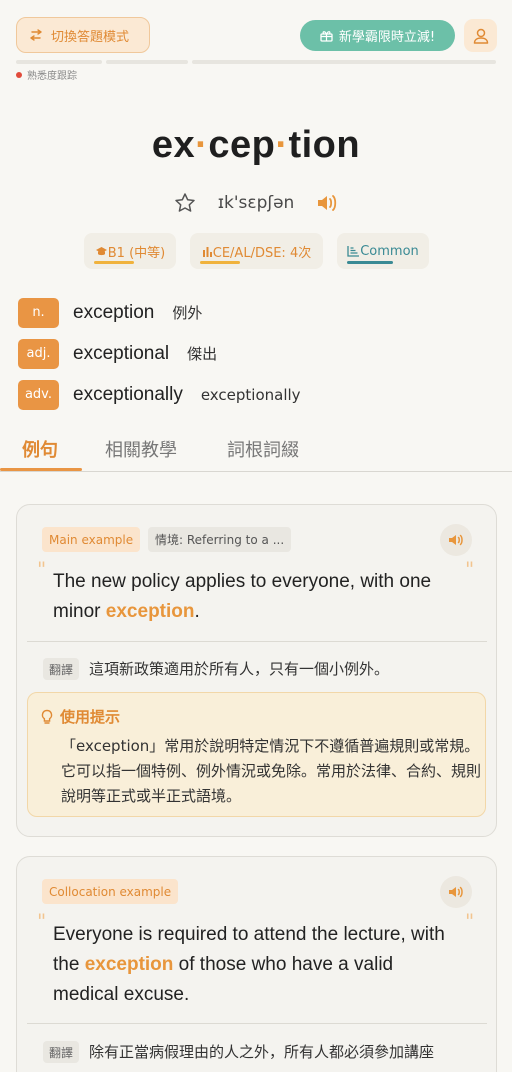 The width and height of the screenshot is (512, 1072). Describe the element at coordinates (52, 76) in the screenshot. I see `familiarity-label: 熟悉度跟踪` at that location.